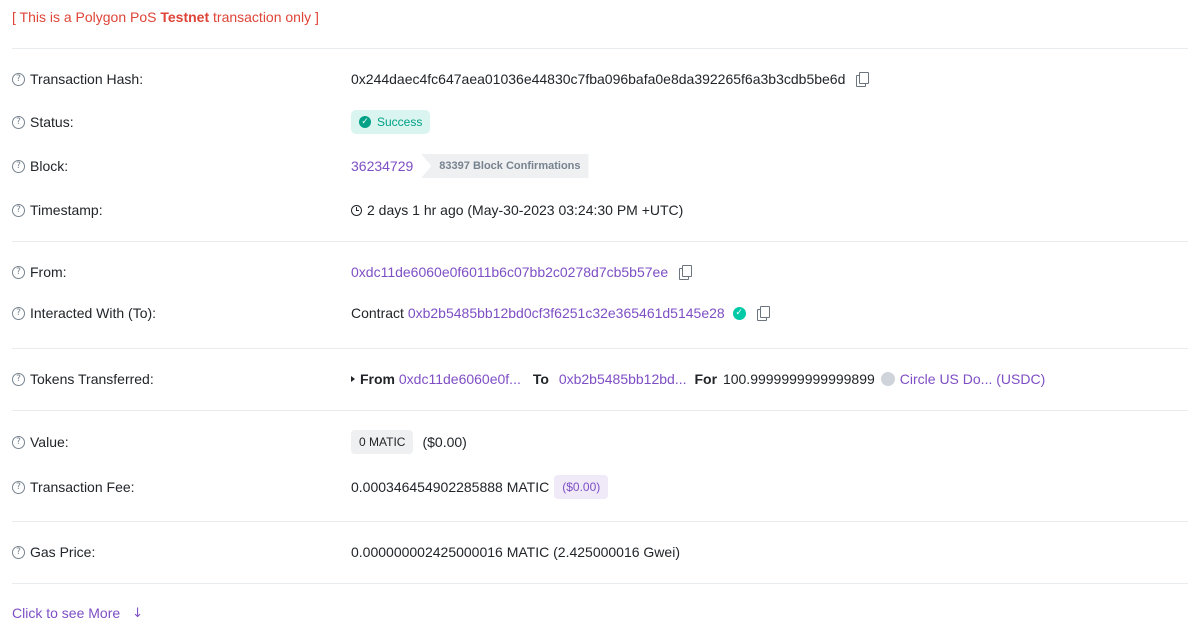 The image size is (1188, 641). I want to click on fee-amount: 0.000346454902285888 MATIC, so click(450, 487).